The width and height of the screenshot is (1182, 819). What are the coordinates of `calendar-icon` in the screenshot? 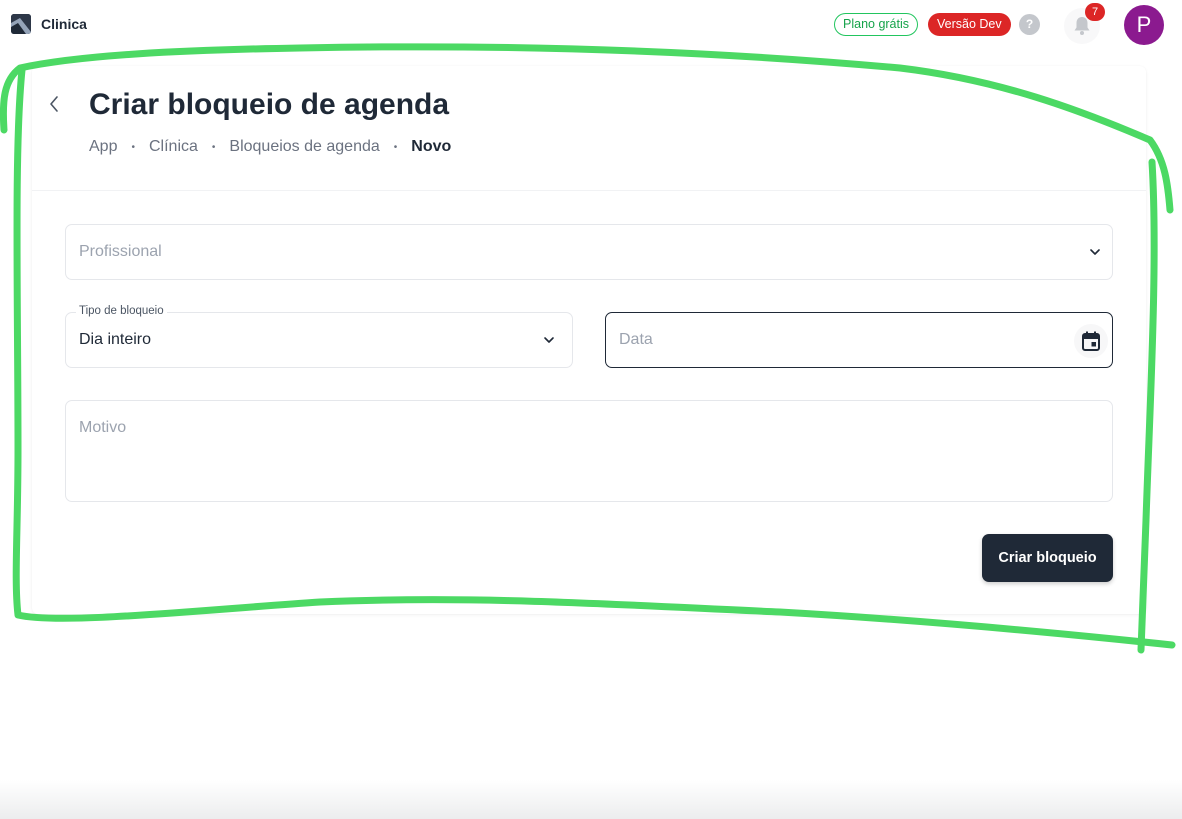 It's located at (1091, 341).